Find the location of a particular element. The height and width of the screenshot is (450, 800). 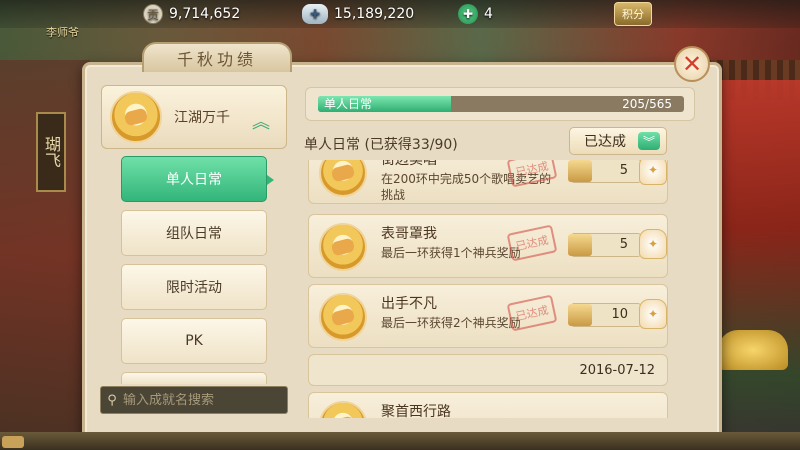

search-icon: ⚲ is located at coordinates (112, 400).